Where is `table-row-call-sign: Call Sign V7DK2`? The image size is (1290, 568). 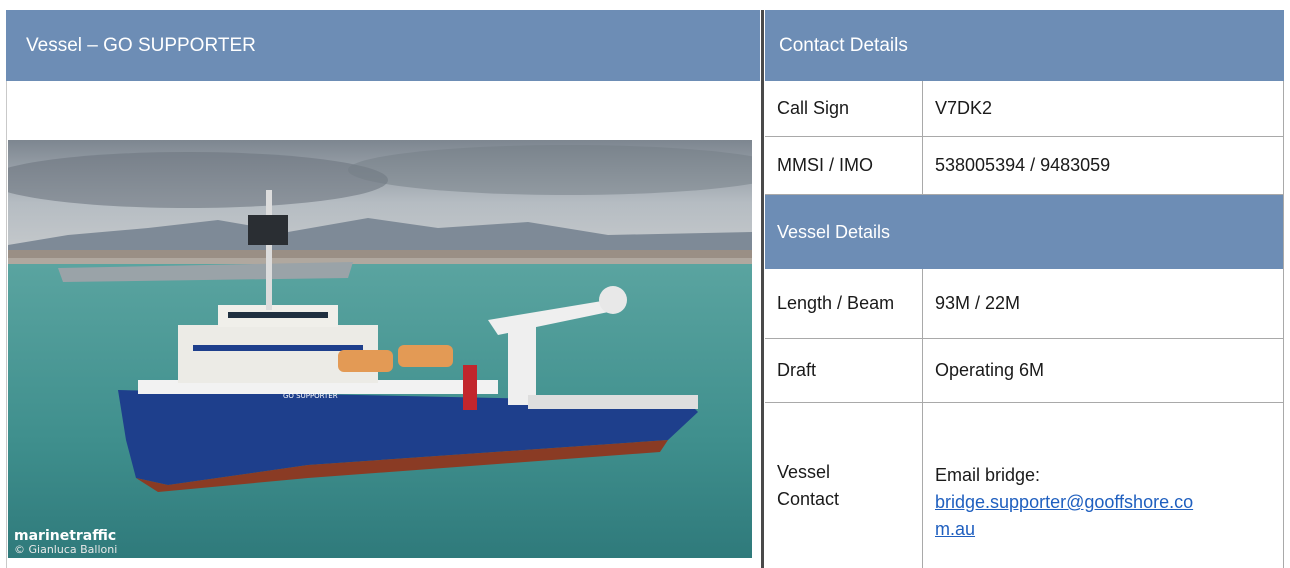
table-row-call-sign: Call Sign V7DK2 is located at coordinates (1024, 109).